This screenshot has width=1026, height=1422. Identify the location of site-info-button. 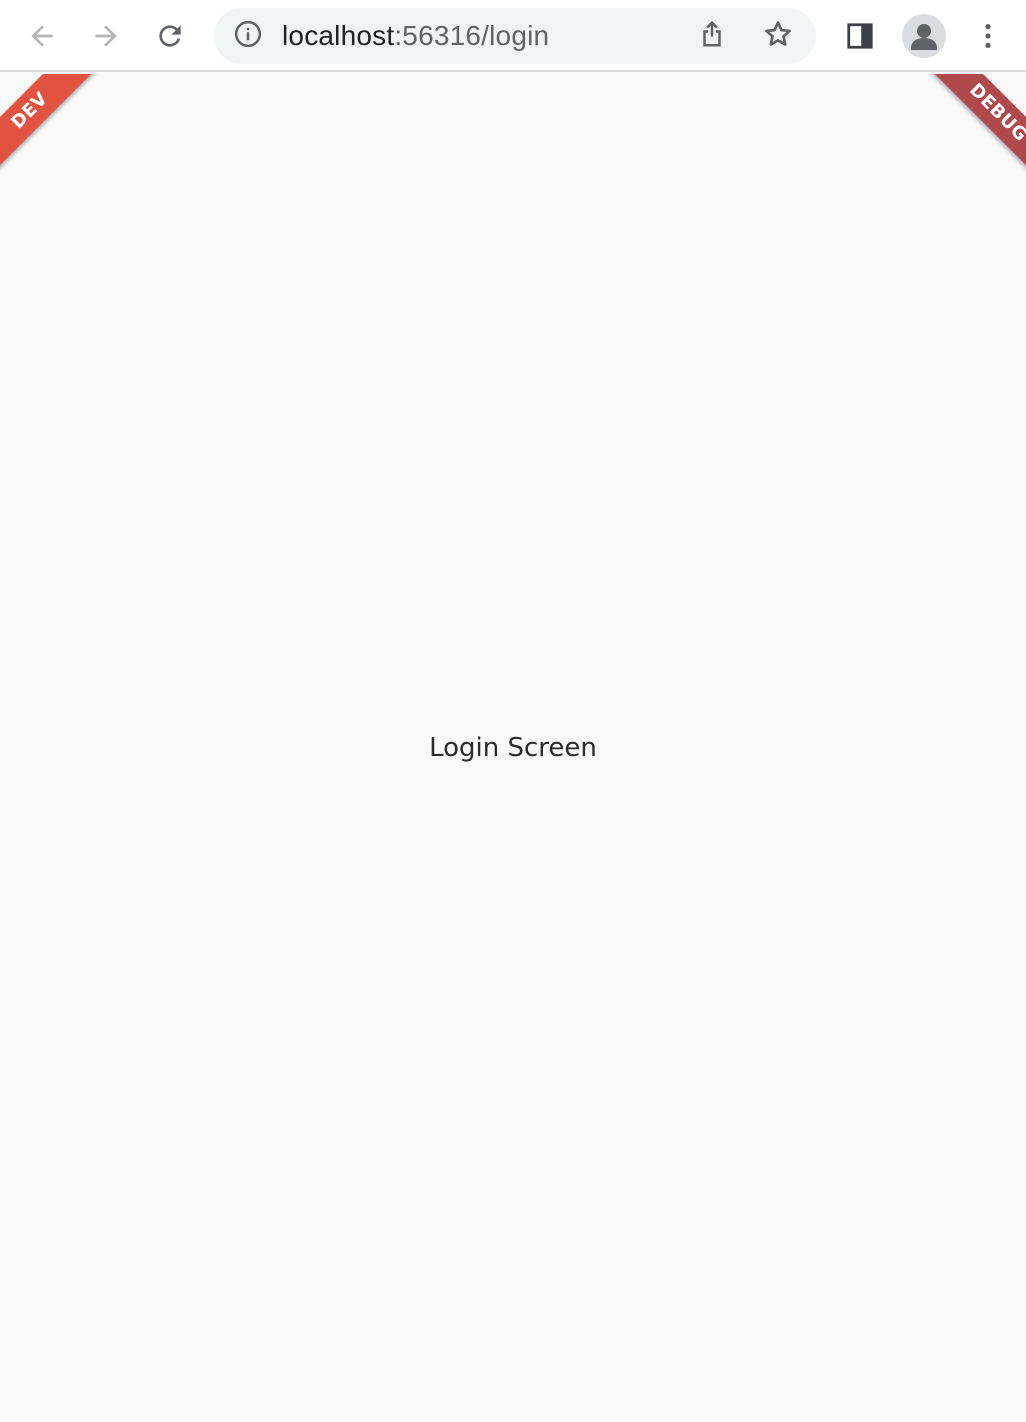
(248, 36).